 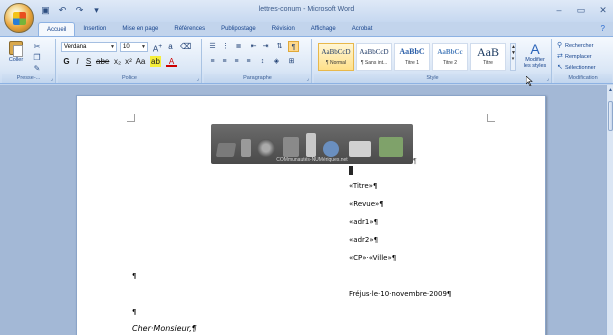 I want to click on change-styles-button: A Modifier les styles, so click(x=535, y=57).